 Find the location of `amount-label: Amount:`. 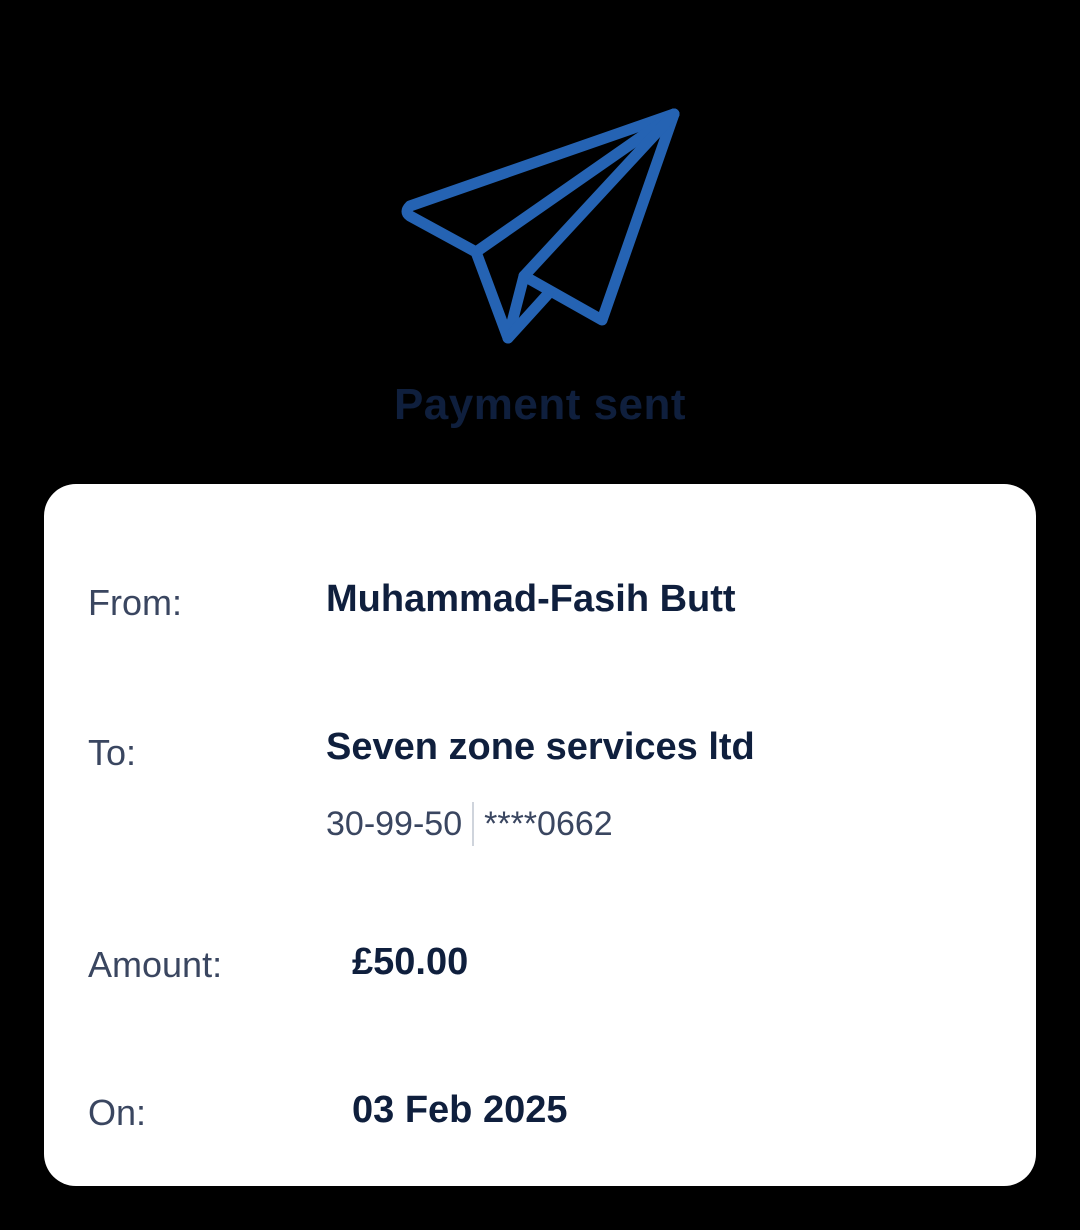

amount-label: Amount: is located at coordinates (155, 964).